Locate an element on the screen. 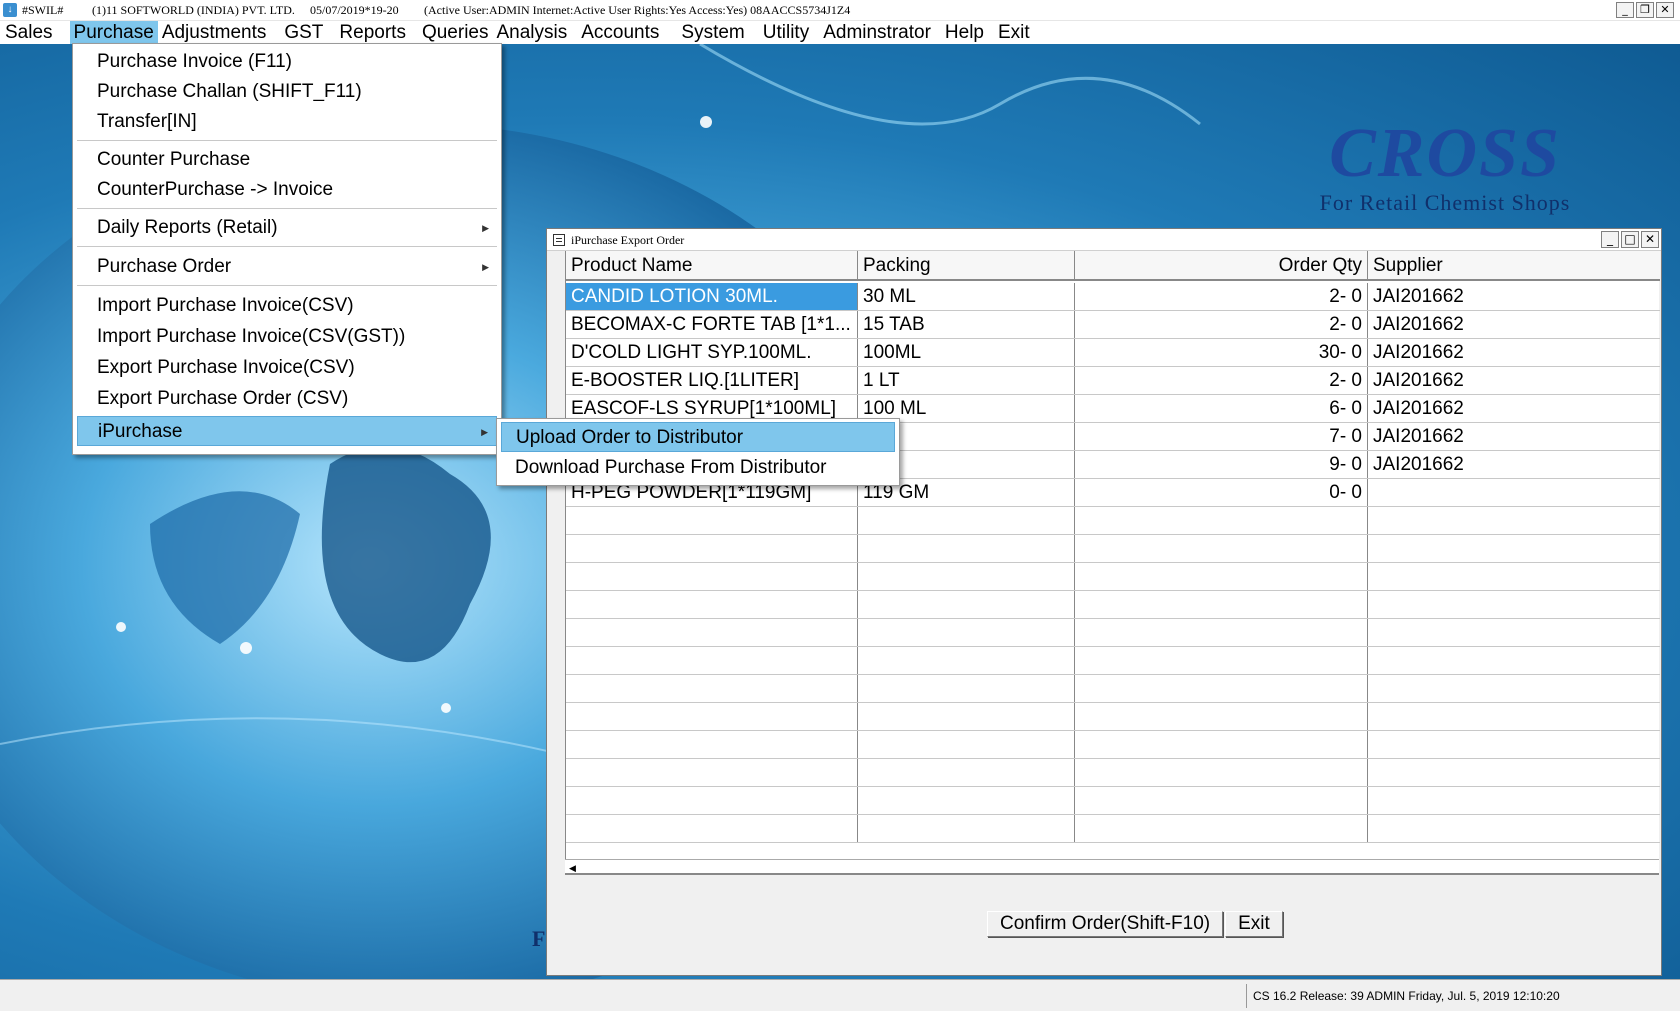 Image resolution: width=1680 pixels, height=1011 pixels. scroll-left-icon: ◀ is located at coordinates (572, 868).